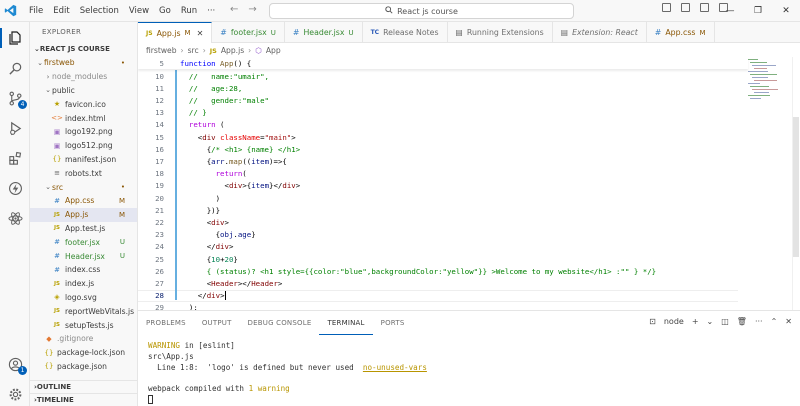  Describe the element at coordinates (500, 32) in the screenshot. I see `editor-tab: ▤ Running Extensions` at that location.